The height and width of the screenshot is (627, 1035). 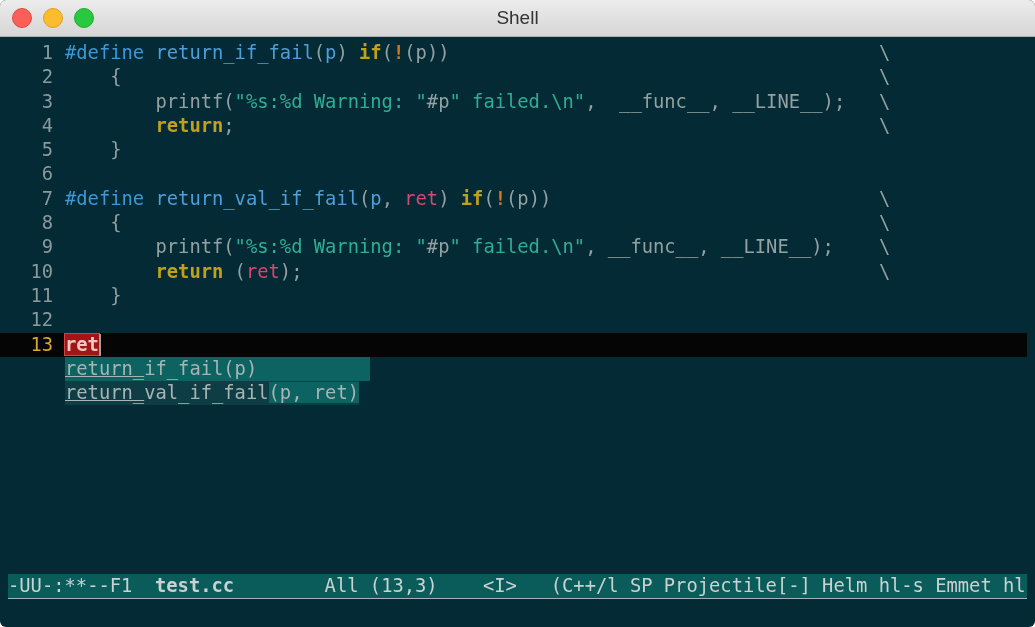 What do you see at coordinates (46, 77) in the screenshot?
I see `line-number: 2` at bounding box center [46, 77].